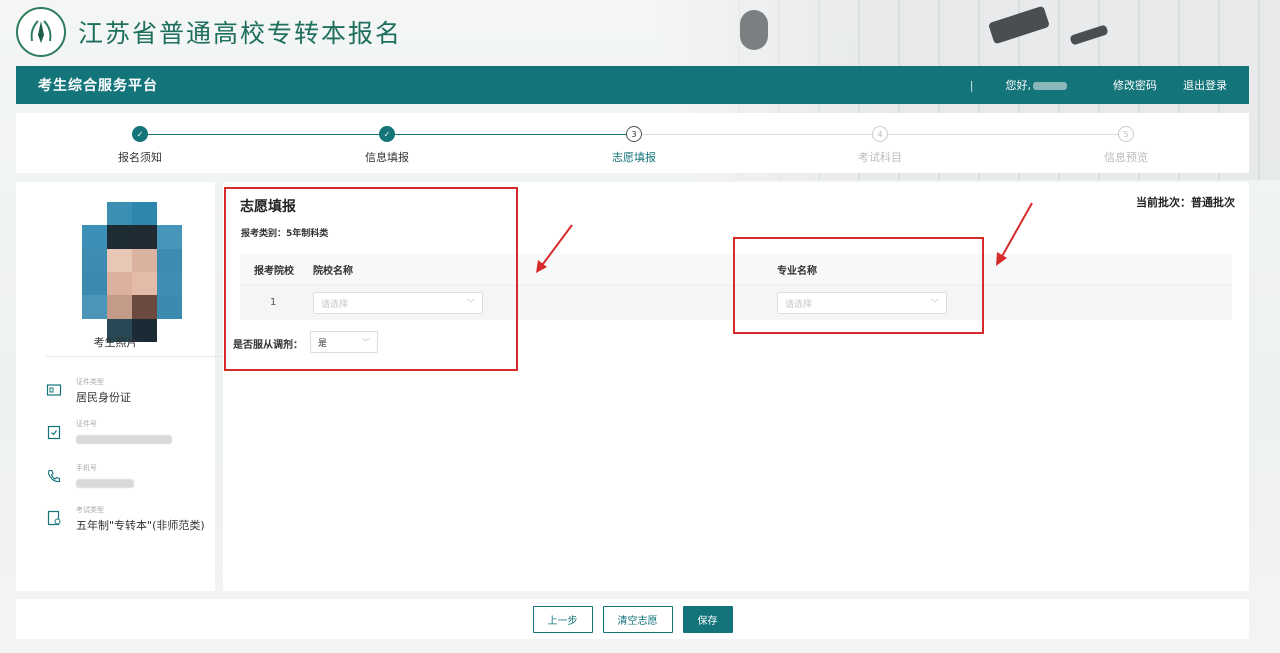 The height and width of the screenshot is (653, 1280). I want to click on step-number: 5, so click(1126, 134).